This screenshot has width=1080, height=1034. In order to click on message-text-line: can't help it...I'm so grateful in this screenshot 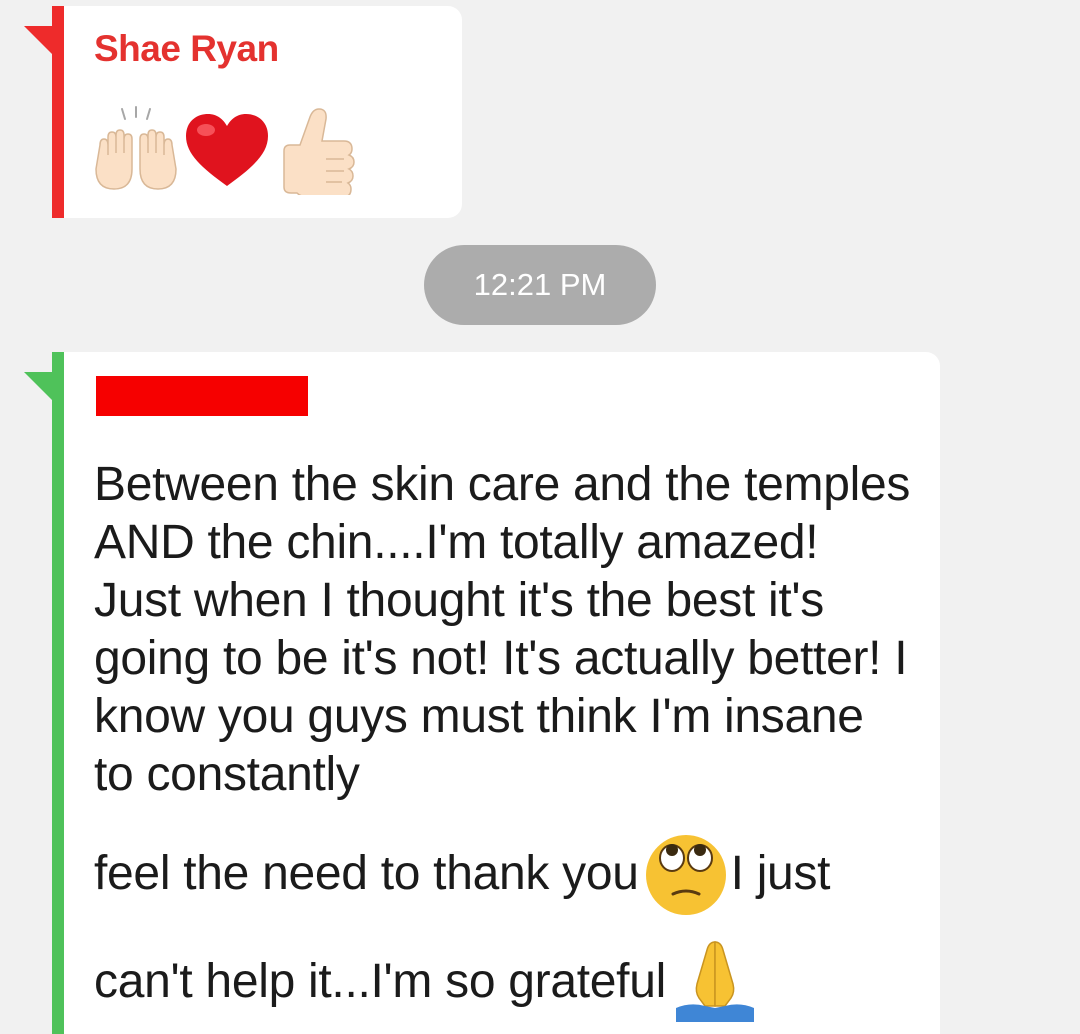, I will do `click(427, 980)`.